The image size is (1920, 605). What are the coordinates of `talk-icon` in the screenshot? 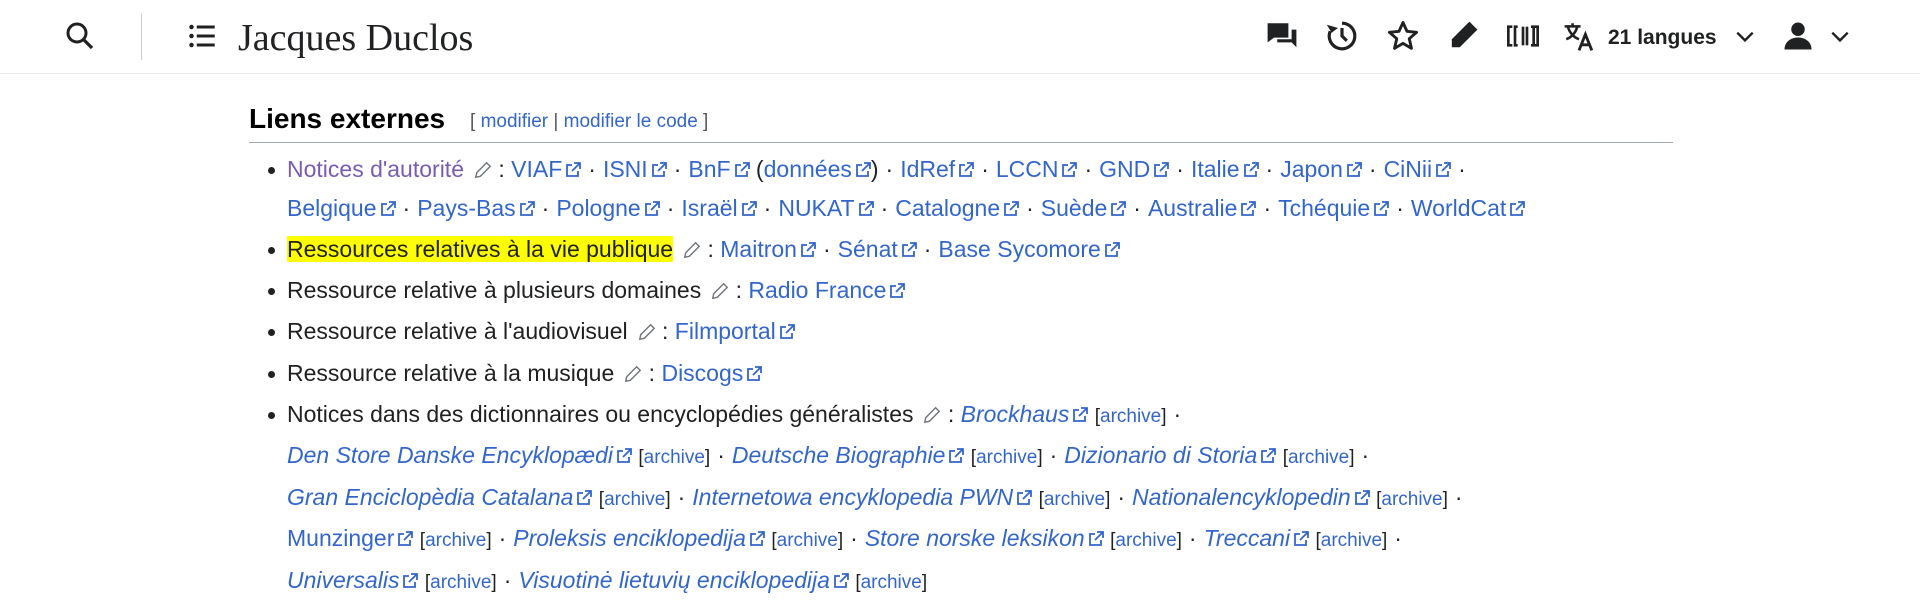 It's located at (1282, 36).